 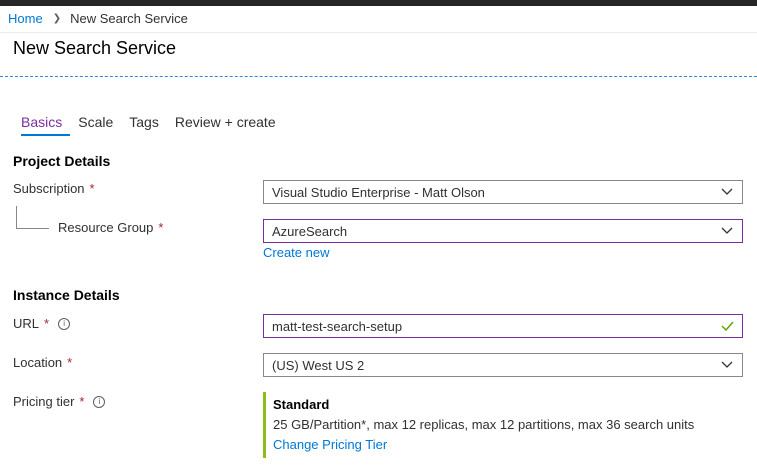 What do you see at coordinates (49, 188) in the screenshot?
I see `subscription-label-text: Subscription` at bounding box center [49, 188].